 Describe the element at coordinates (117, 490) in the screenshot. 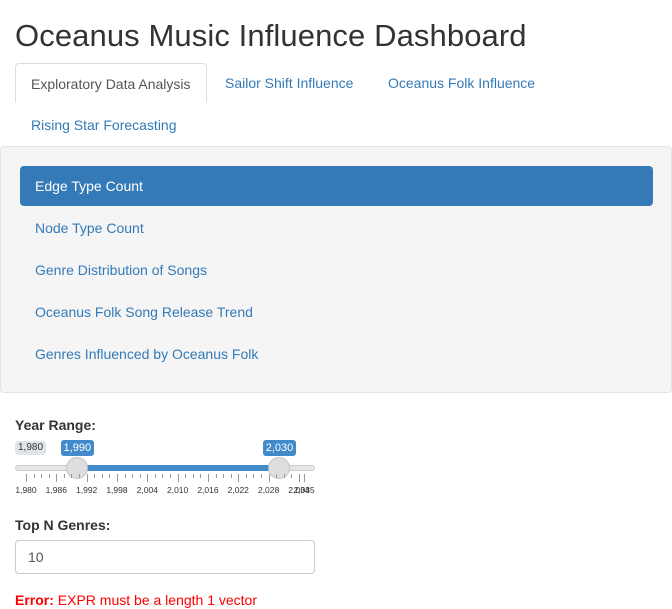

I see `slider-grid-label: 1,998` at that location.